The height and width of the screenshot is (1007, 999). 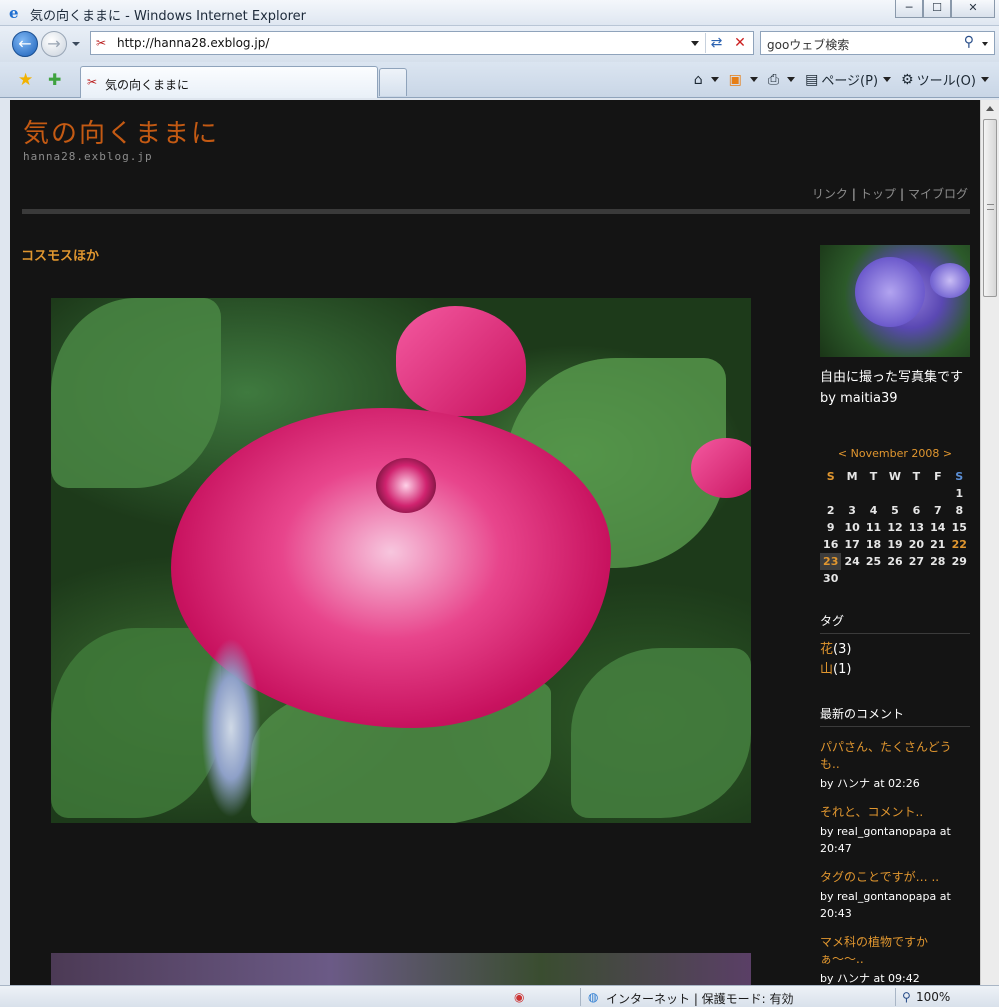 I want to click on tools-menu: ⚙ ツール(O), so click(x=945, y=79).